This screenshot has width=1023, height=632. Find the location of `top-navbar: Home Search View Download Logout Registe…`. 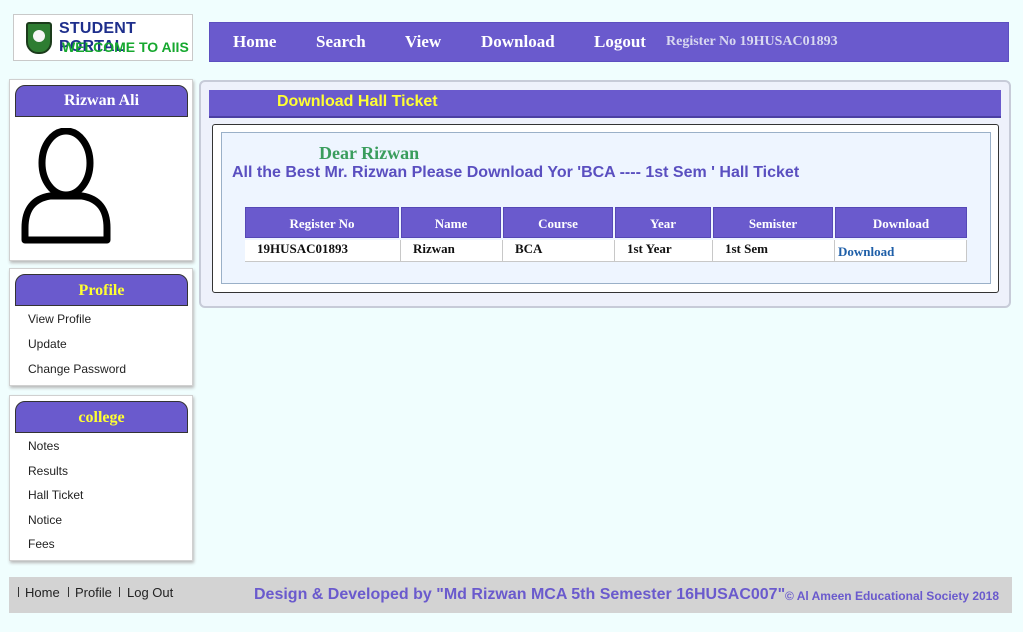

top-navbar: Home Search View Download Logout Registe… is located at coordinates (609, 42).